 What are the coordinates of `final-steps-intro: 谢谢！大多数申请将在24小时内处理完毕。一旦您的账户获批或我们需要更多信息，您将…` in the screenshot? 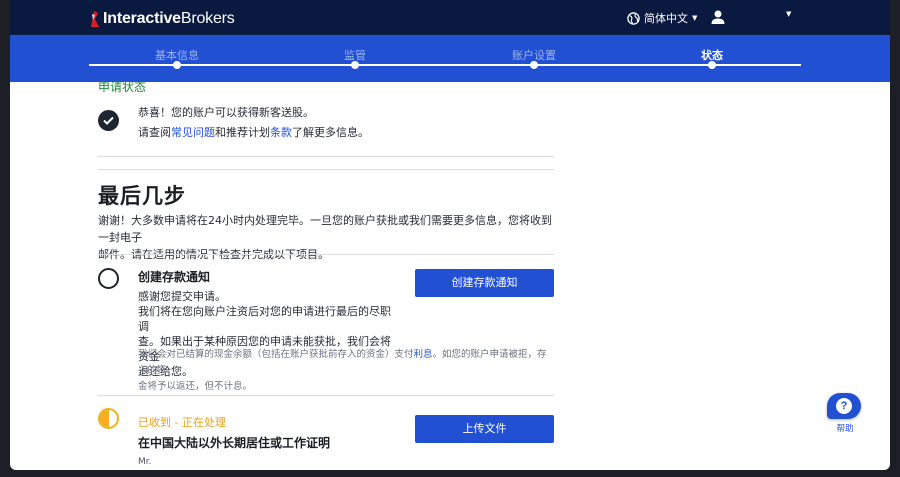 It's located at (326, 237).